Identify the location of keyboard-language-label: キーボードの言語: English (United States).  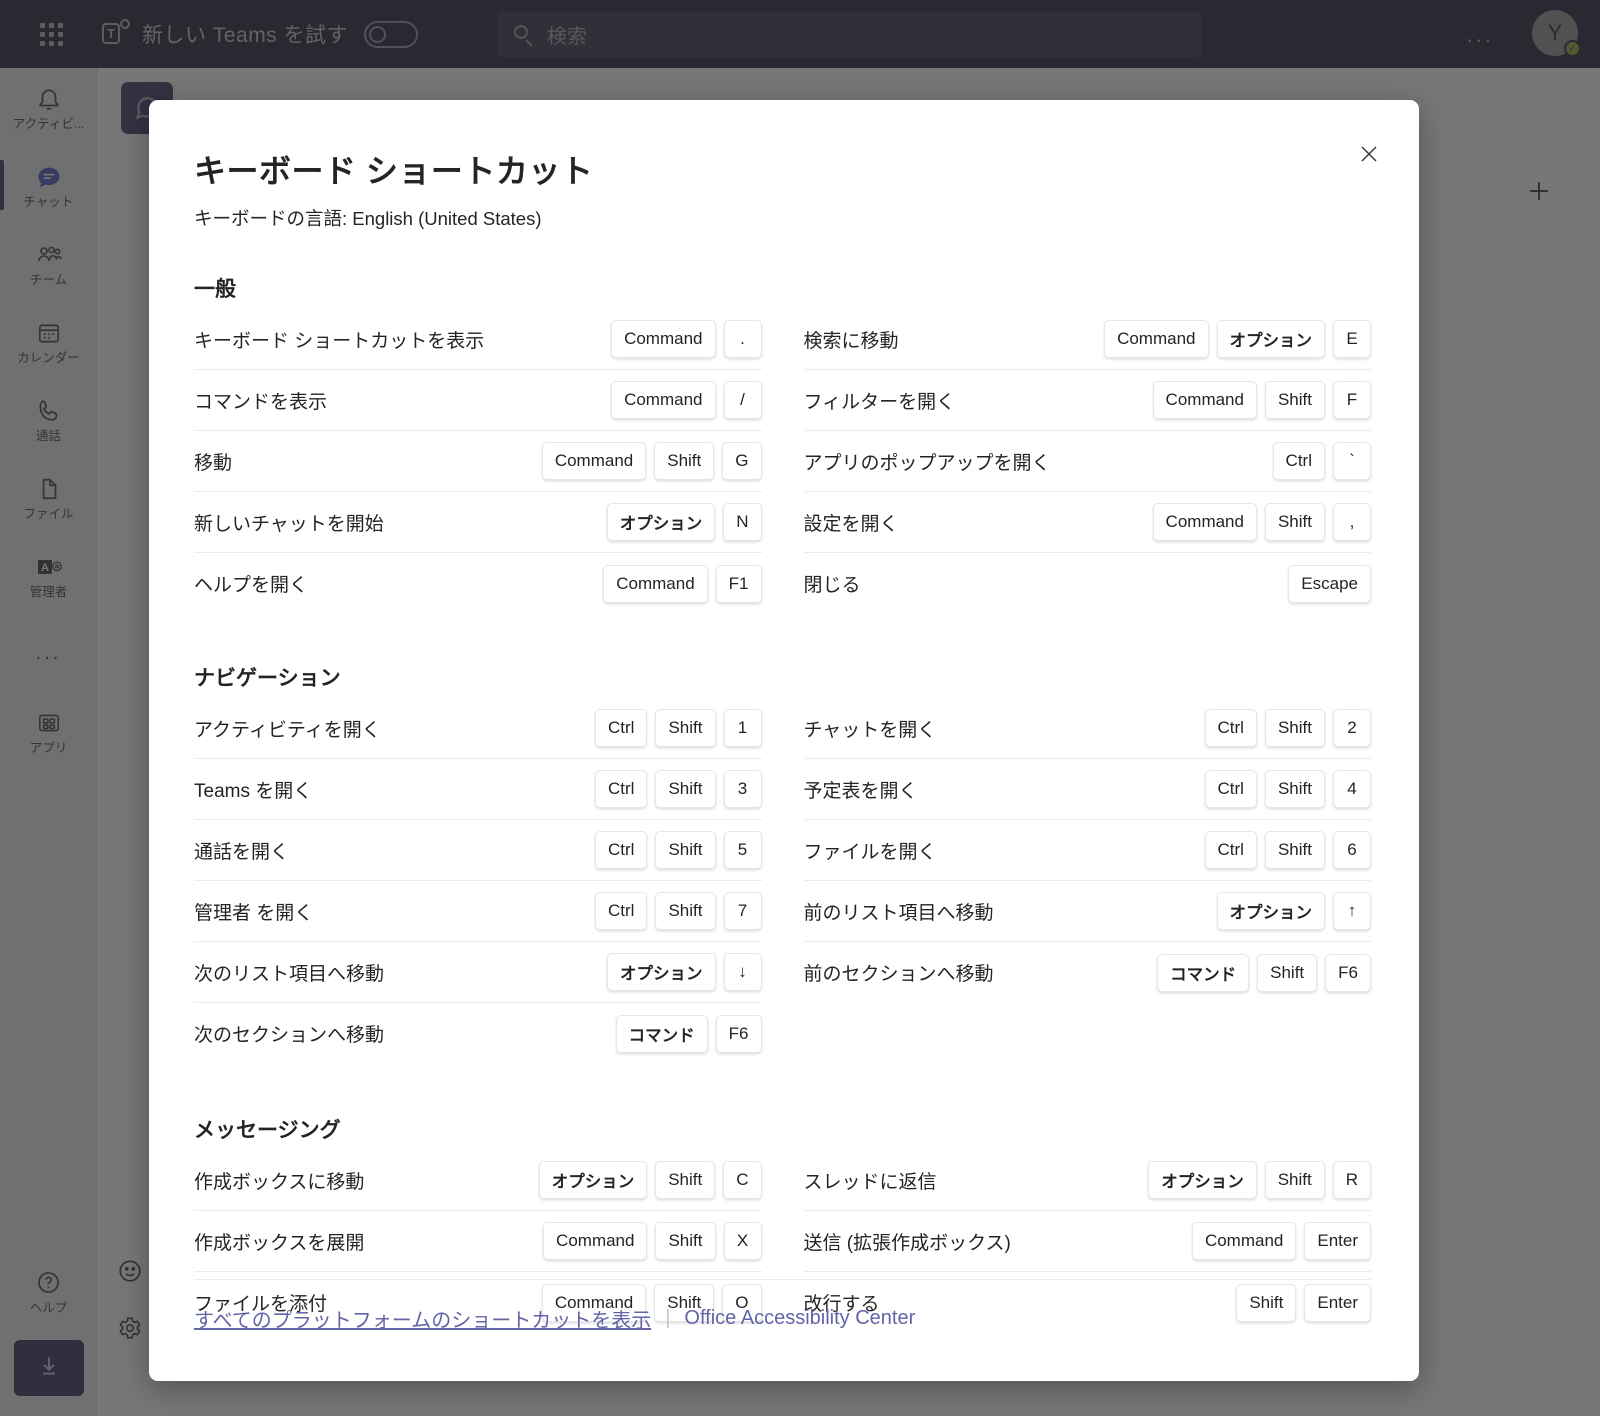
(368, 218).